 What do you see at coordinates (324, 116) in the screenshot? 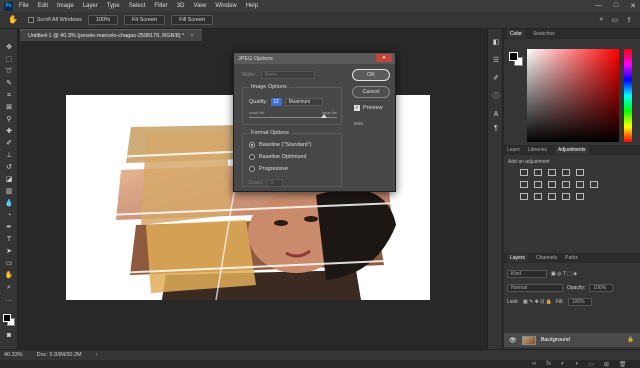
I see `quality-slider-thumb` at bounding box center [324, 116].